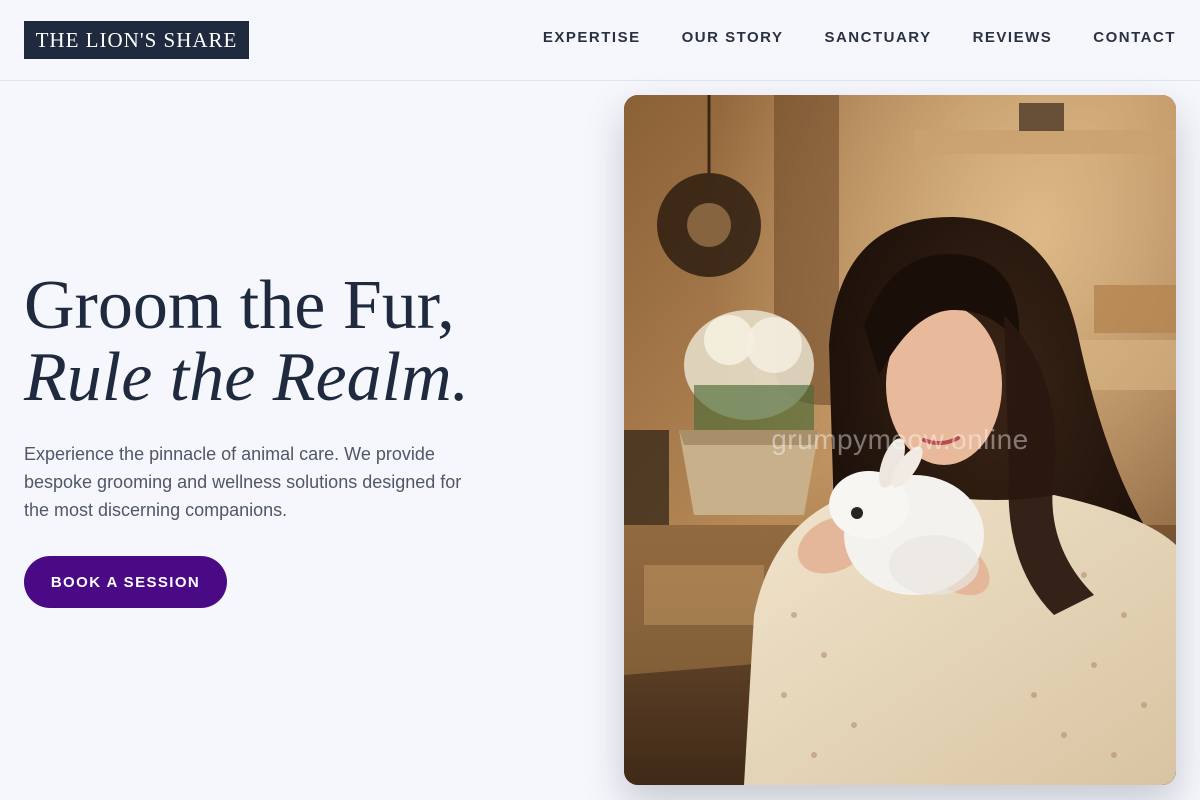 This screenshot has height=800, width=1200. What do you see at coordinates (1013, 38) in the screenshot?
I see `nav-link-reviews: REVIEWS` at bounding box center [1013, 38].